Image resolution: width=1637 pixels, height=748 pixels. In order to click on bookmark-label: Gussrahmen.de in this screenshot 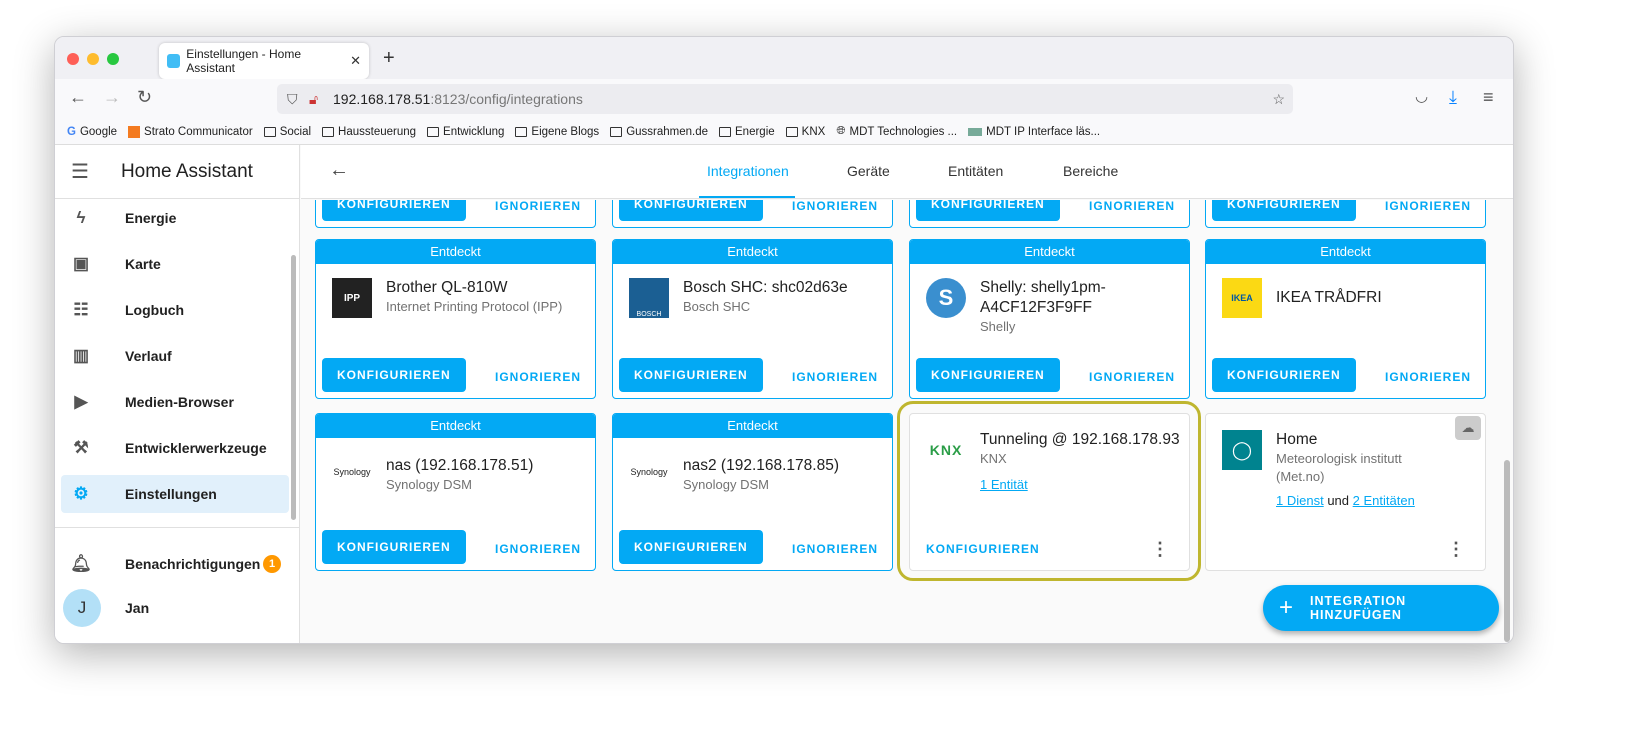, I will do `click(667, 131)`.